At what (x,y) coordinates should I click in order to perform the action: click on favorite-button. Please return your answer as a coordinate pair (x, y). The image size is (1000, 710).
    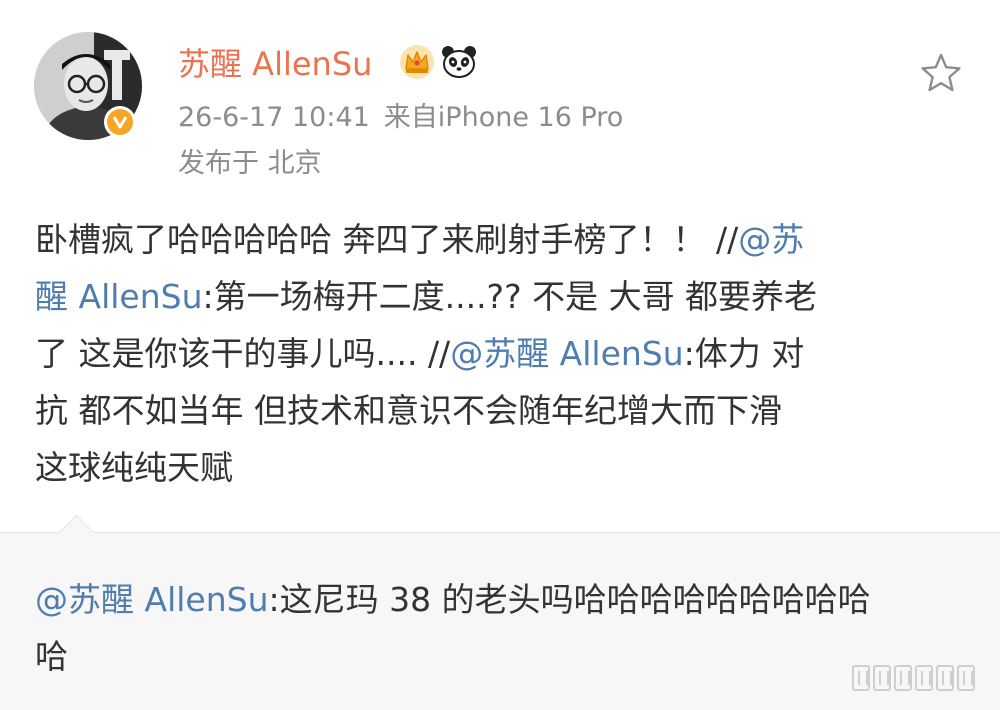
    Looking at the image, I should click on (941, 73).